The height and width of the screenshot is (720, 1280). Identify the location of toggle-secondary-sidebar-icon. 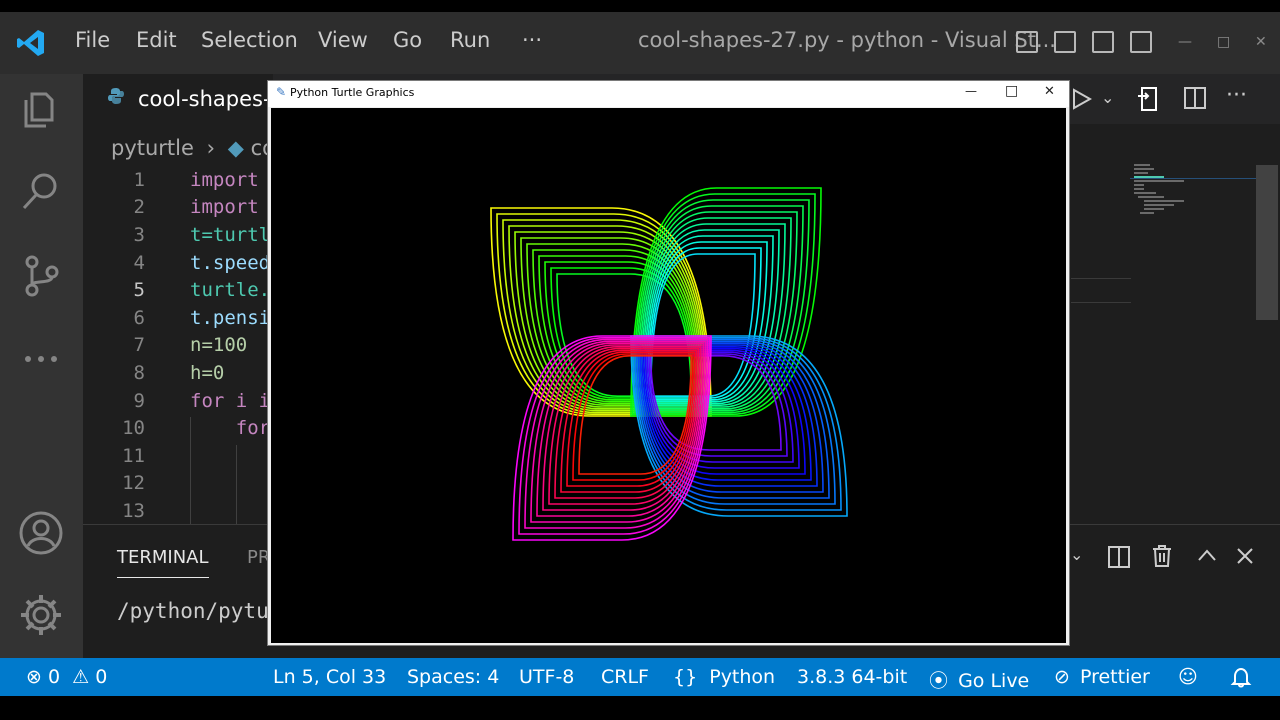
(1103, 42).